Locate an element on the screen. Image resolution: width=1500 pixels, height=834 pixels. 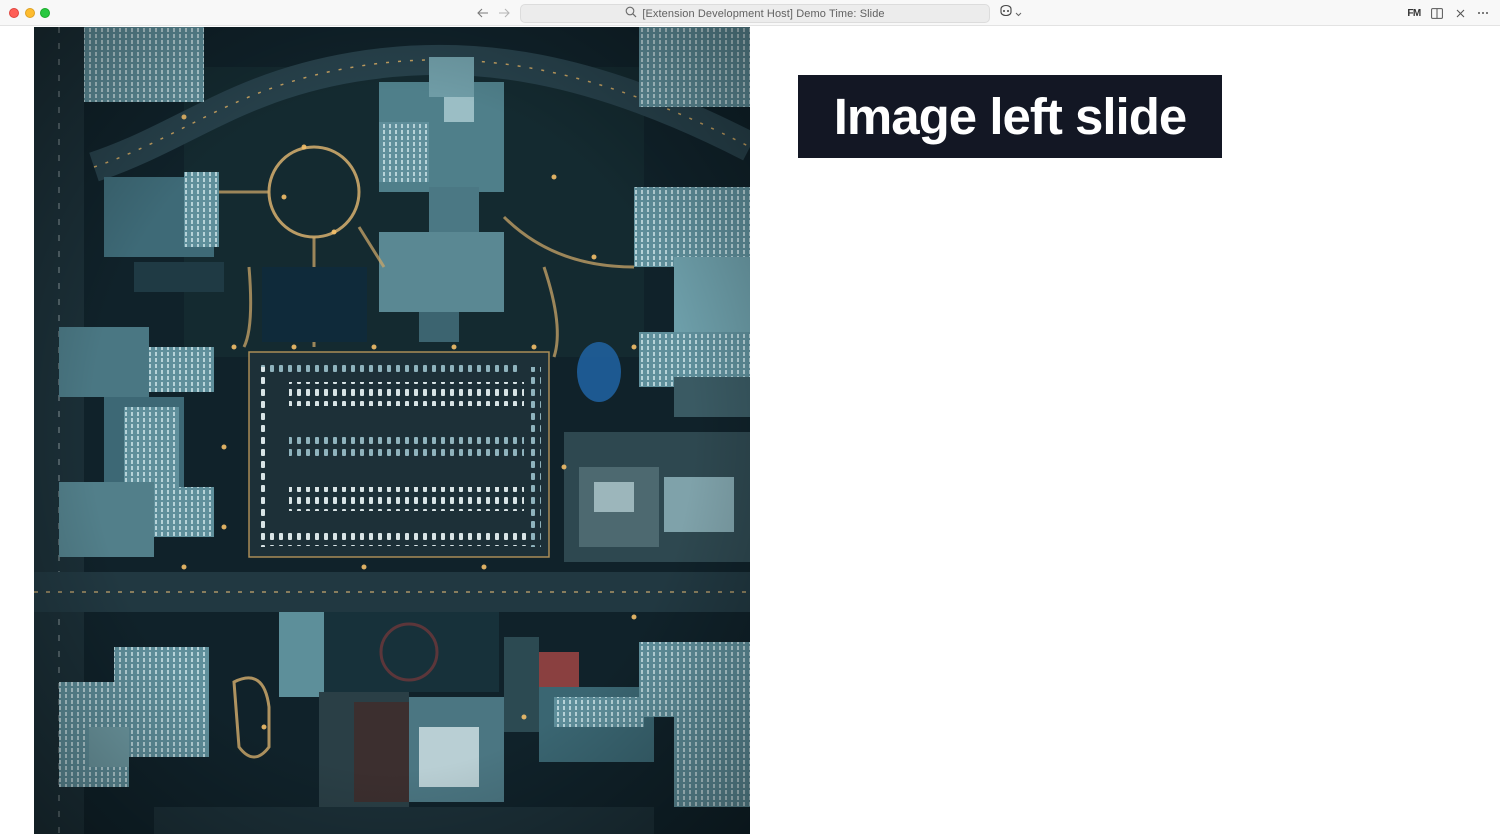
copilot-menu-button is located at coordinates (1010, 13).